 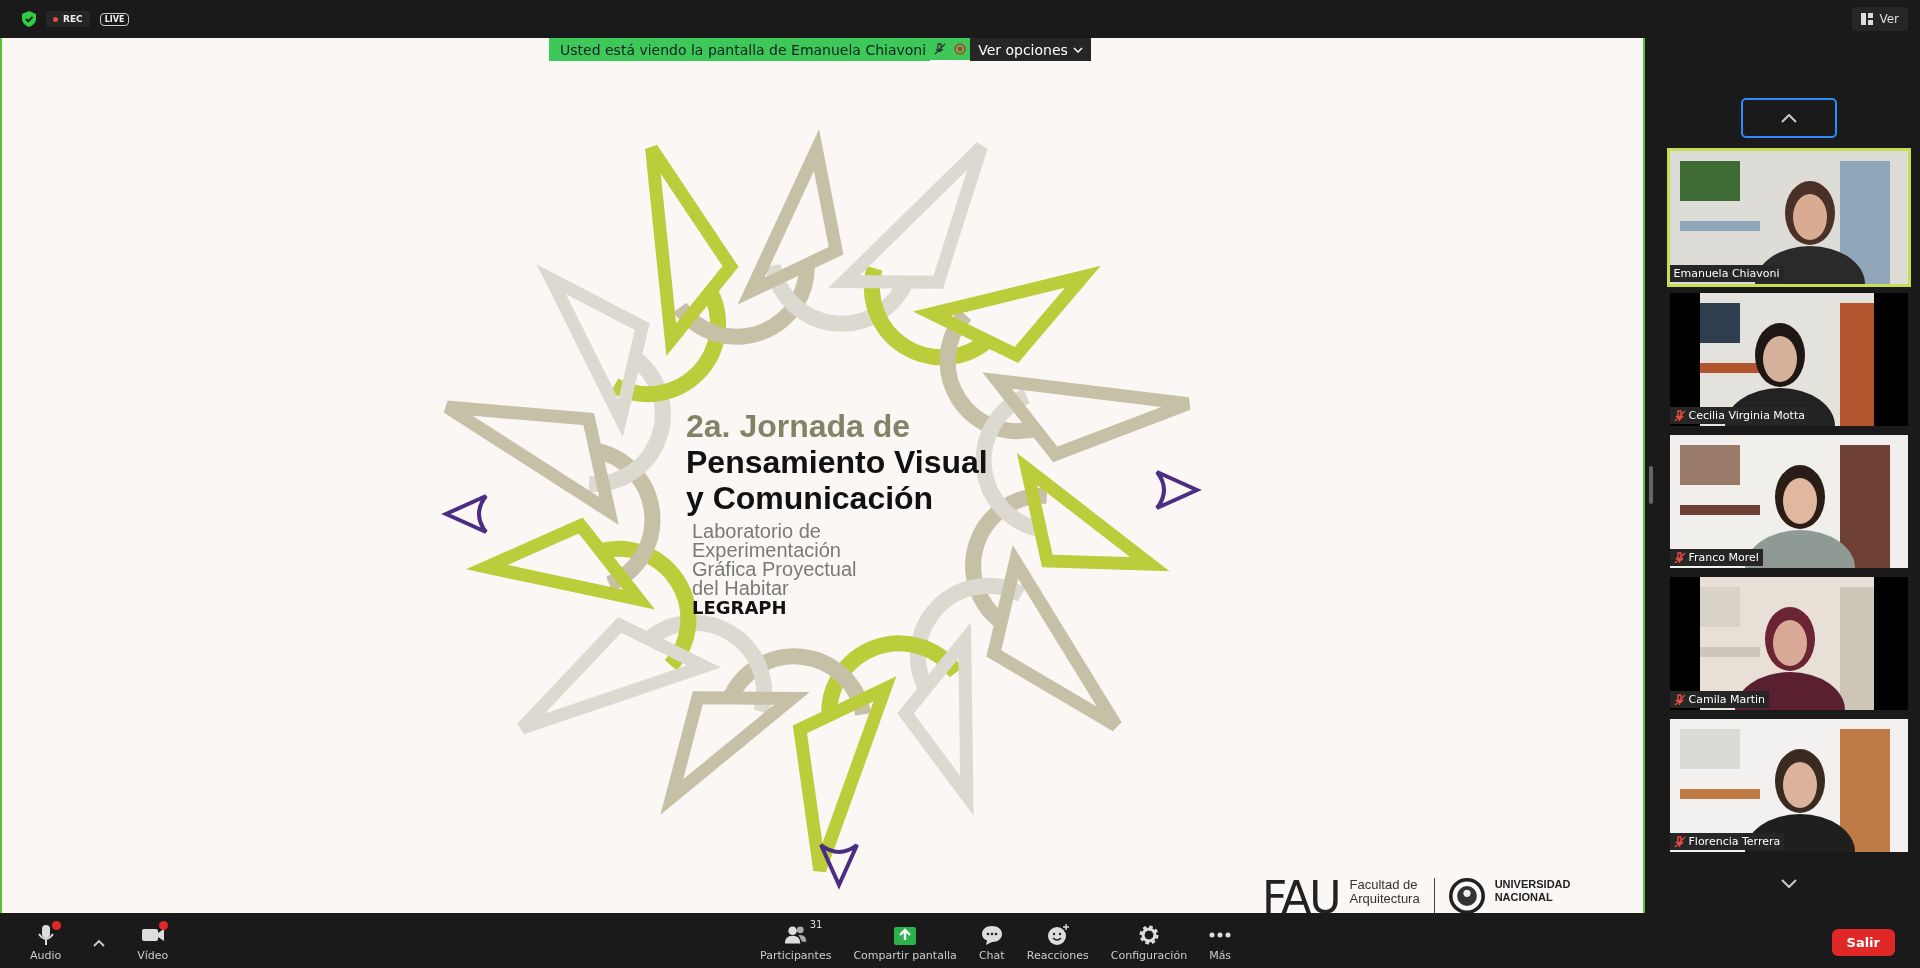 What do you see at coordinates (795, 935) in the screenshot?
I see `people-icon` at bounding box center [795, 935].